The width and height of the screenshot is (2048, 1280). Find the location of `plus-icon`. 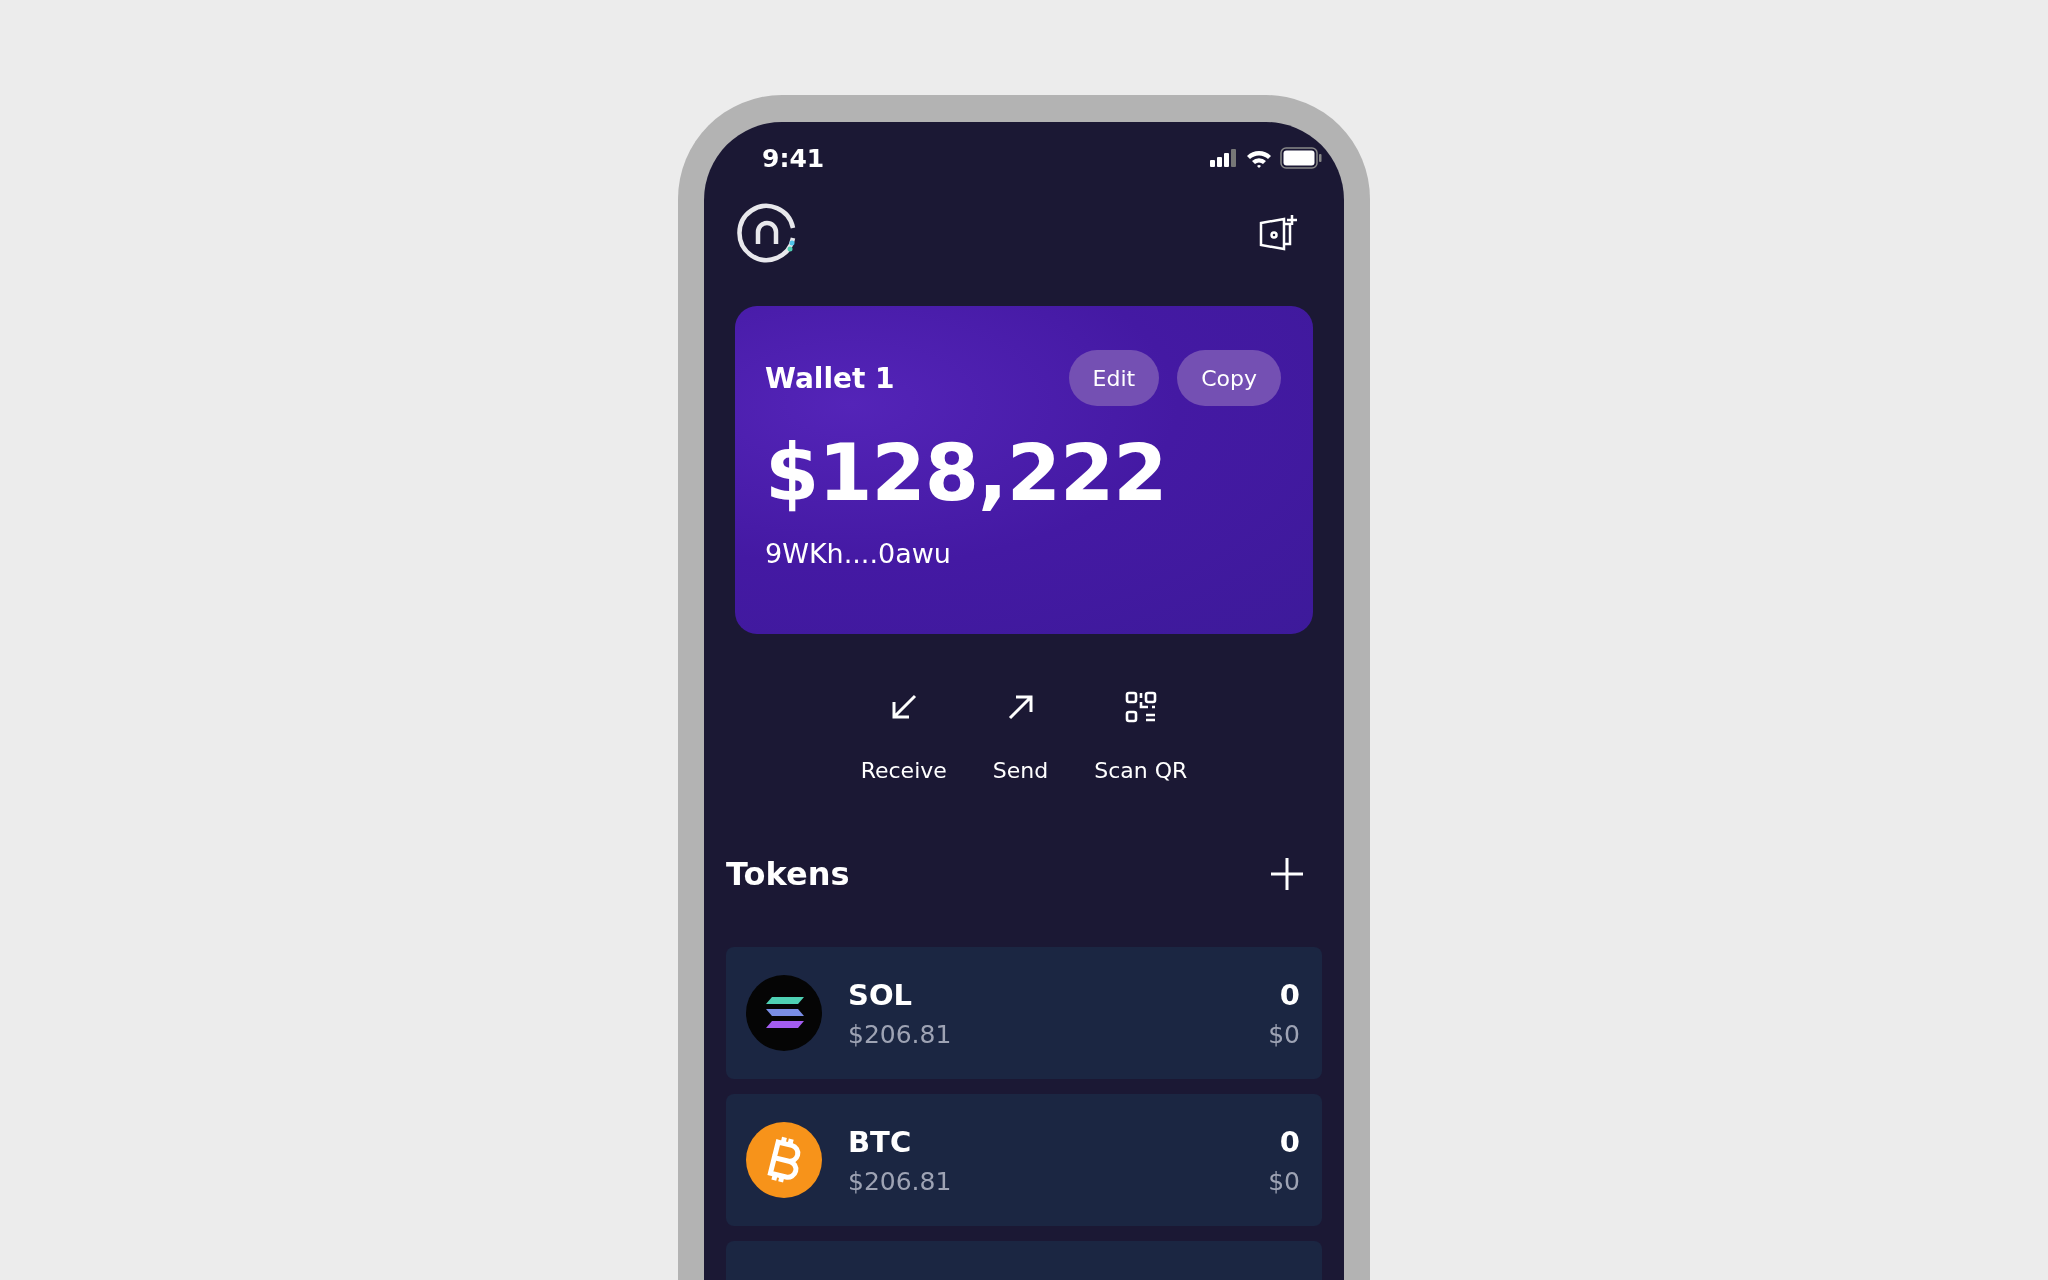

plus-icon is located at coordinates (1287, 874).